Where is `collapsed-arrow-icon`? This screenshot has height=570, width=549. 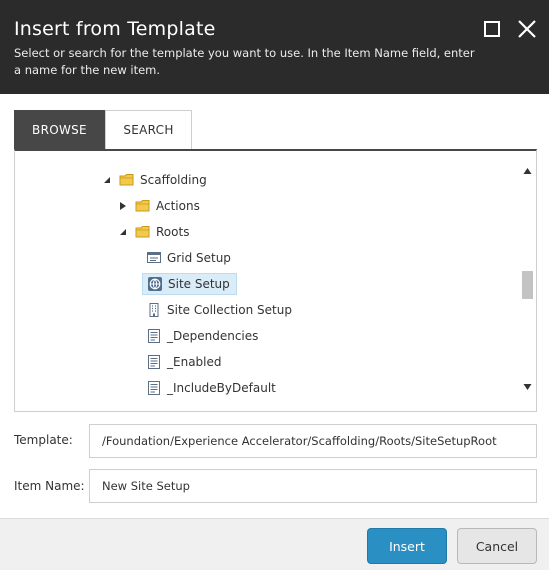
collapsed-arrow-icon is located at coordinates (123, 206).